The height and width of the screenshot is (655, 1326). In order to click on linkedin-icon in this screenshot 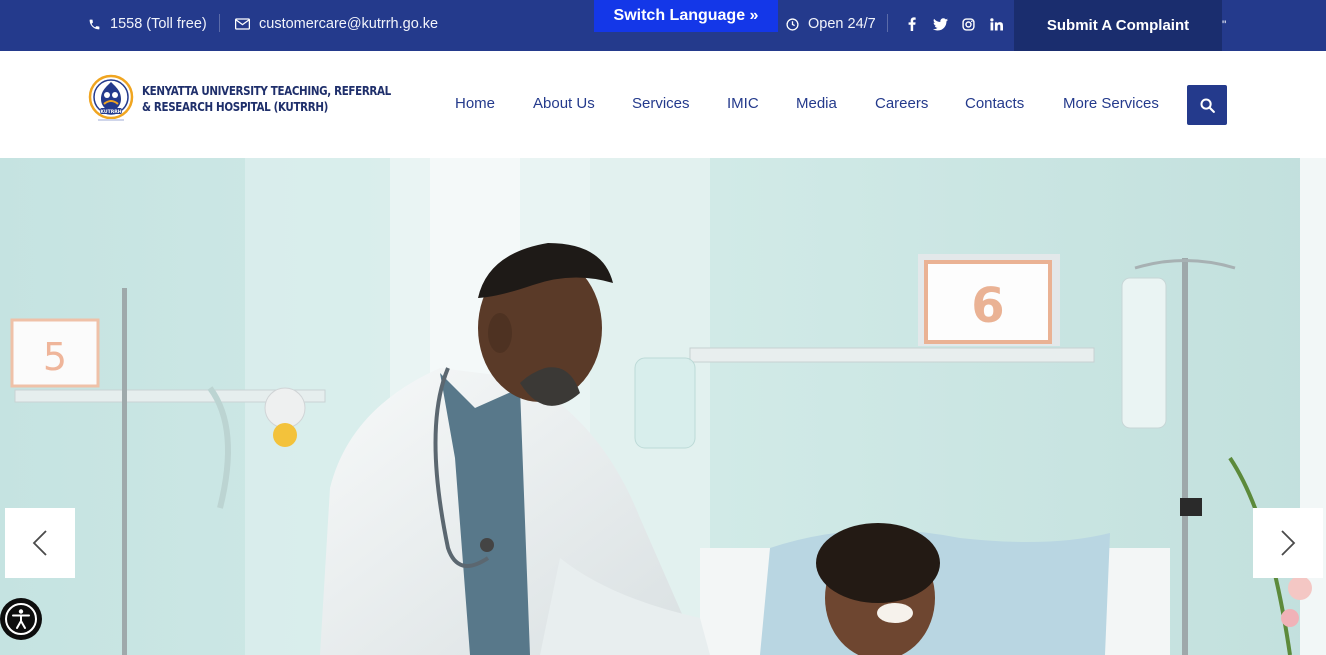, I will do `click(996, 24)`.